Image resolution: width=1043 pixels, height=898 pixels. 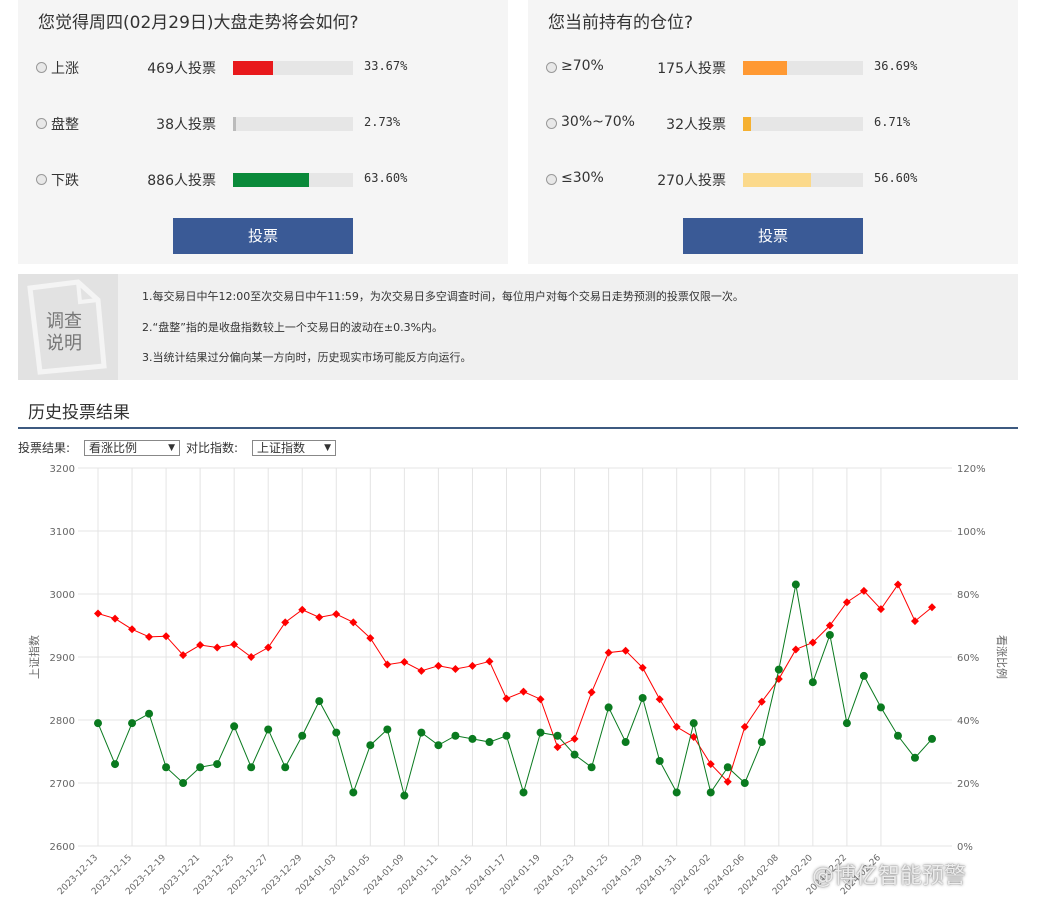 I want to click on option-pct: 56.60%, so click(x=896, y=178).